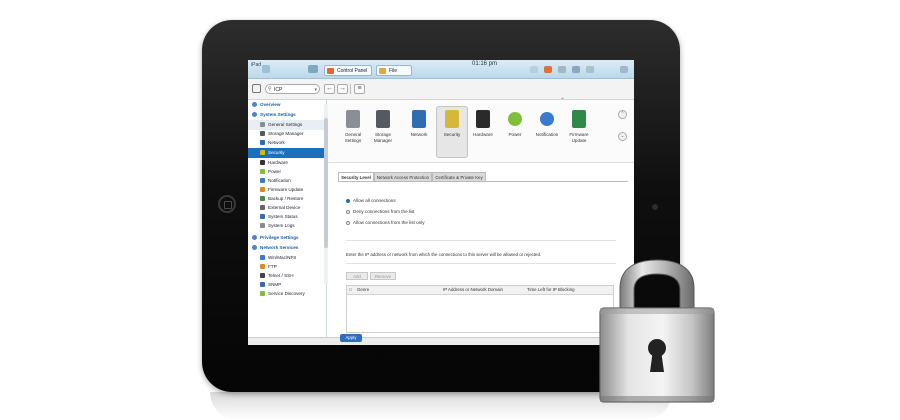  Describe the element at coordinates (383, 276) in the screenshot. I see `remove-button: Remove` at that location.